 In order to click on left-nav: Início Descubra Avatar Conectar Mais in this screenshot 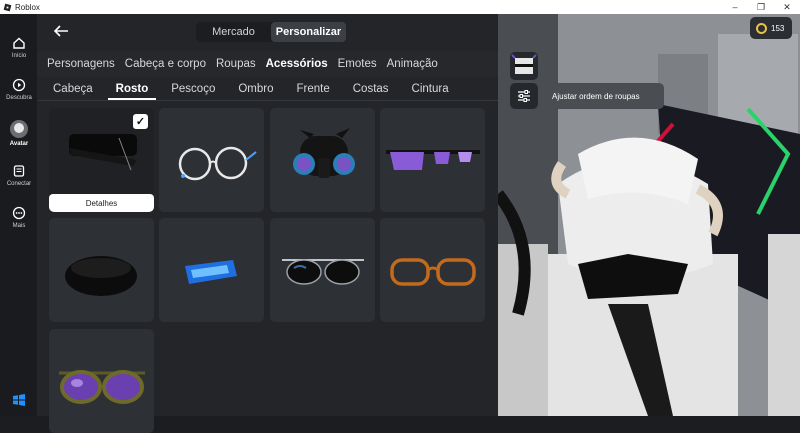, I will do `click(19, 215)`.